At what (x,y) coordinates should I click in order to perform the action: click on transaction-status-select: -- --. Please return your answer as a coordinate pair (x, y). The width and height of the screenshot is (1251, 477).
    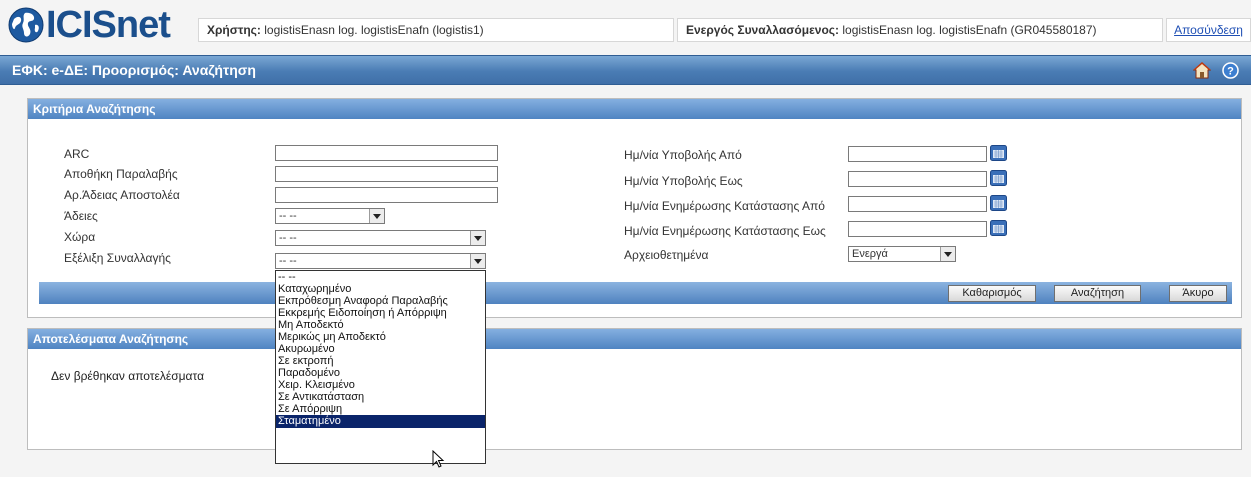
    Looking at the image, I should click on (380, 261).